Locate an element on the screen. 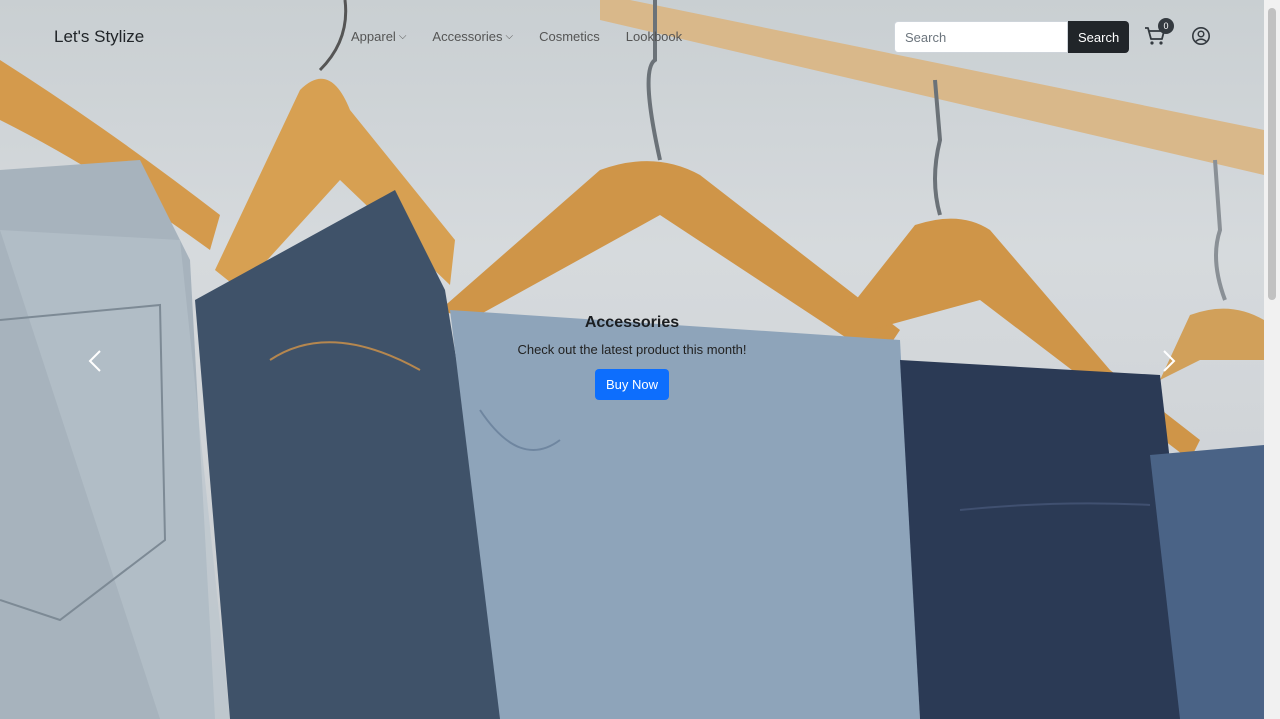 This screenshot has height=719, width=1280. search-form: Search is located at coordinates (1012, 37).